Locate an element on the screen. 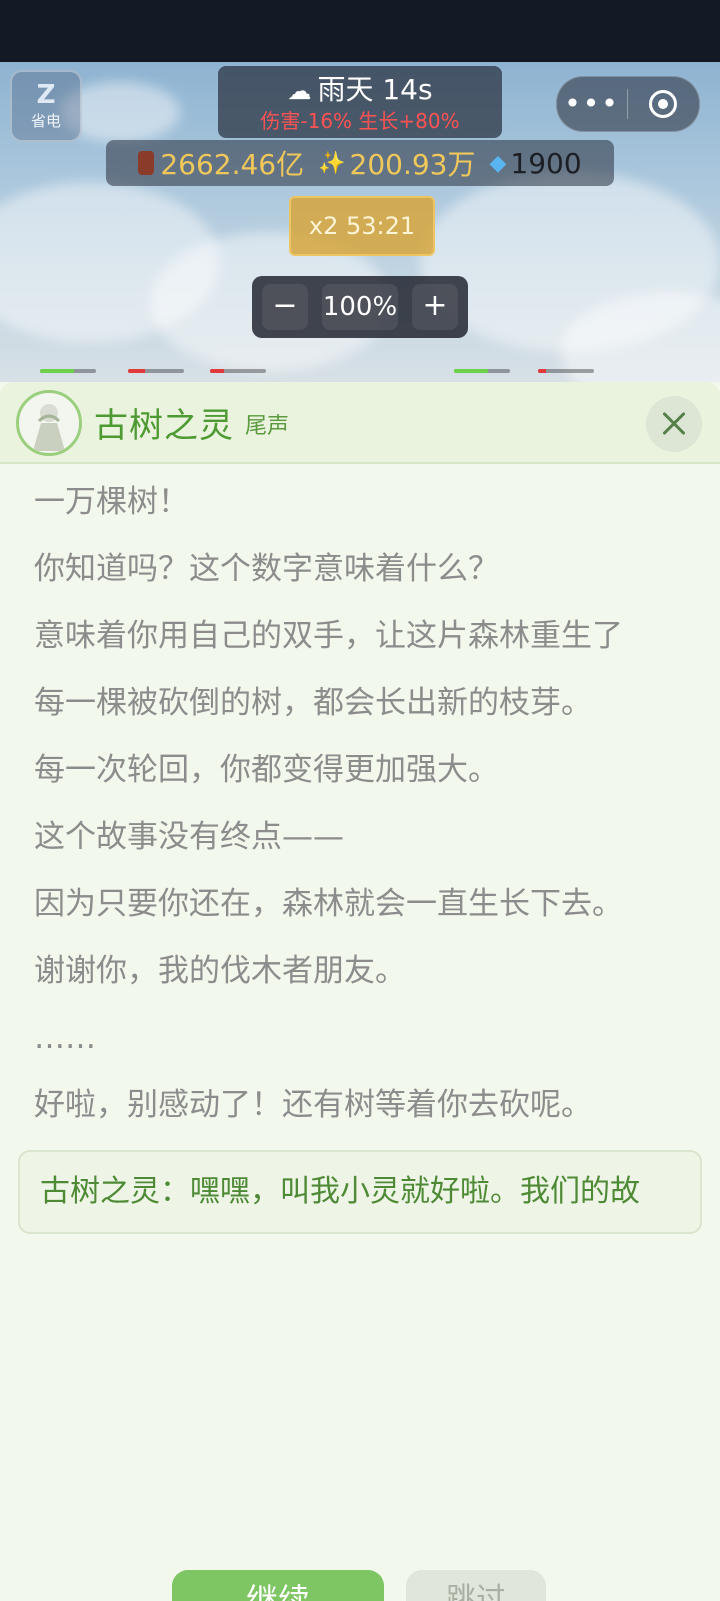 This screenshot has height=1601, width=720. story-line: 因为只要你还在，森林就会一直生长下去。 is located at coordinates (328, 904).